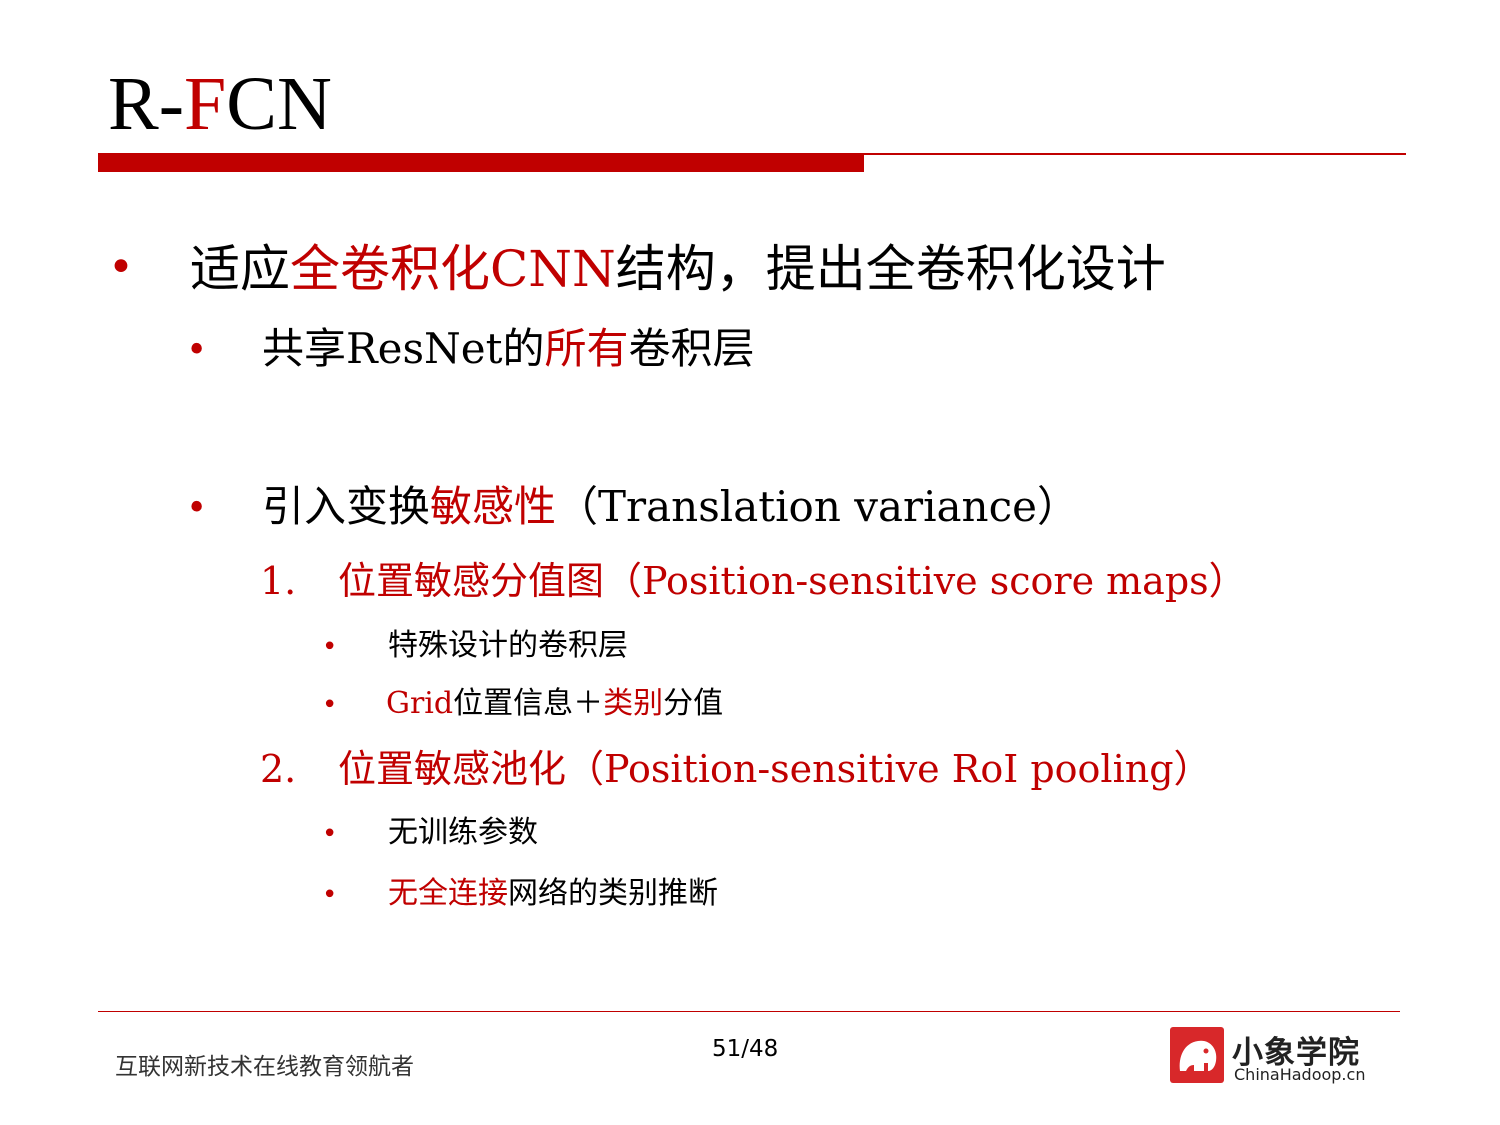 This screenshot has width=1500, height=1125. What do you see at coordinates (555, 703) in the screenshot?
I see `sub-item-1b: Grid位置信息＋类别分值` at bounding box center [555, 703].